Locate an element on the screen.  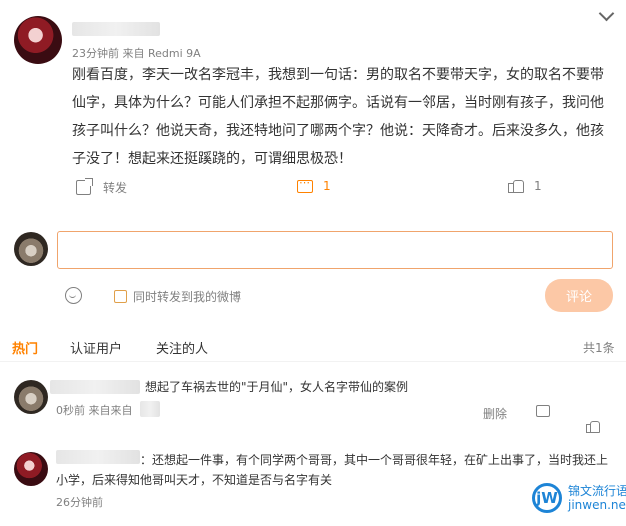
comment-like-icon is located at coordinates (593, 427).